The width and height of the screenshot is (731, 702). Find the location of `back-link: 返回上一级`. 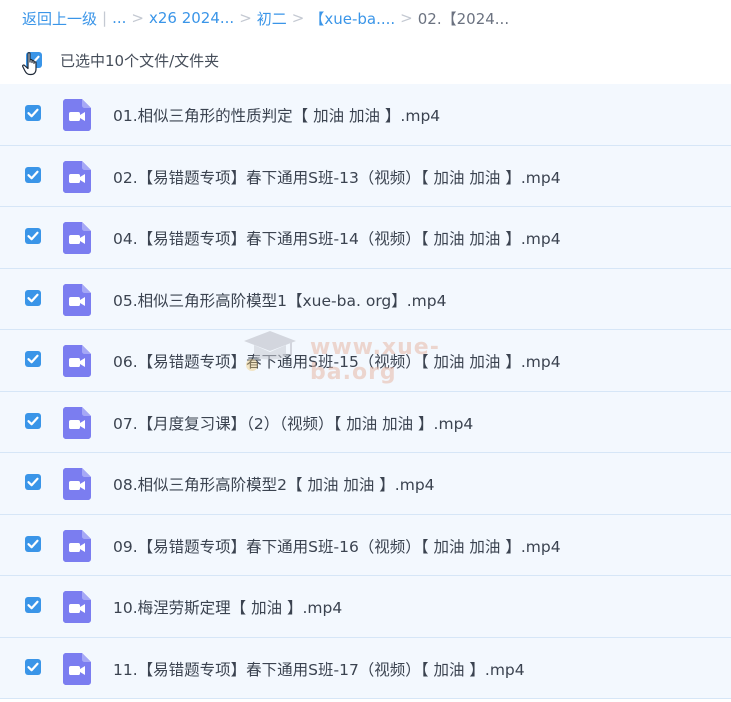

back-link: 返回上一级 is located at coordinates (59, 18).